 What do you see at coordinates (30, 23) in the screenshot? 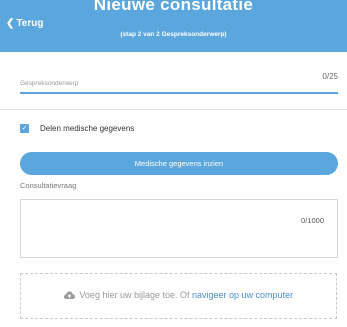
I see `back-label: Terug` at bounding box center [30, 23].